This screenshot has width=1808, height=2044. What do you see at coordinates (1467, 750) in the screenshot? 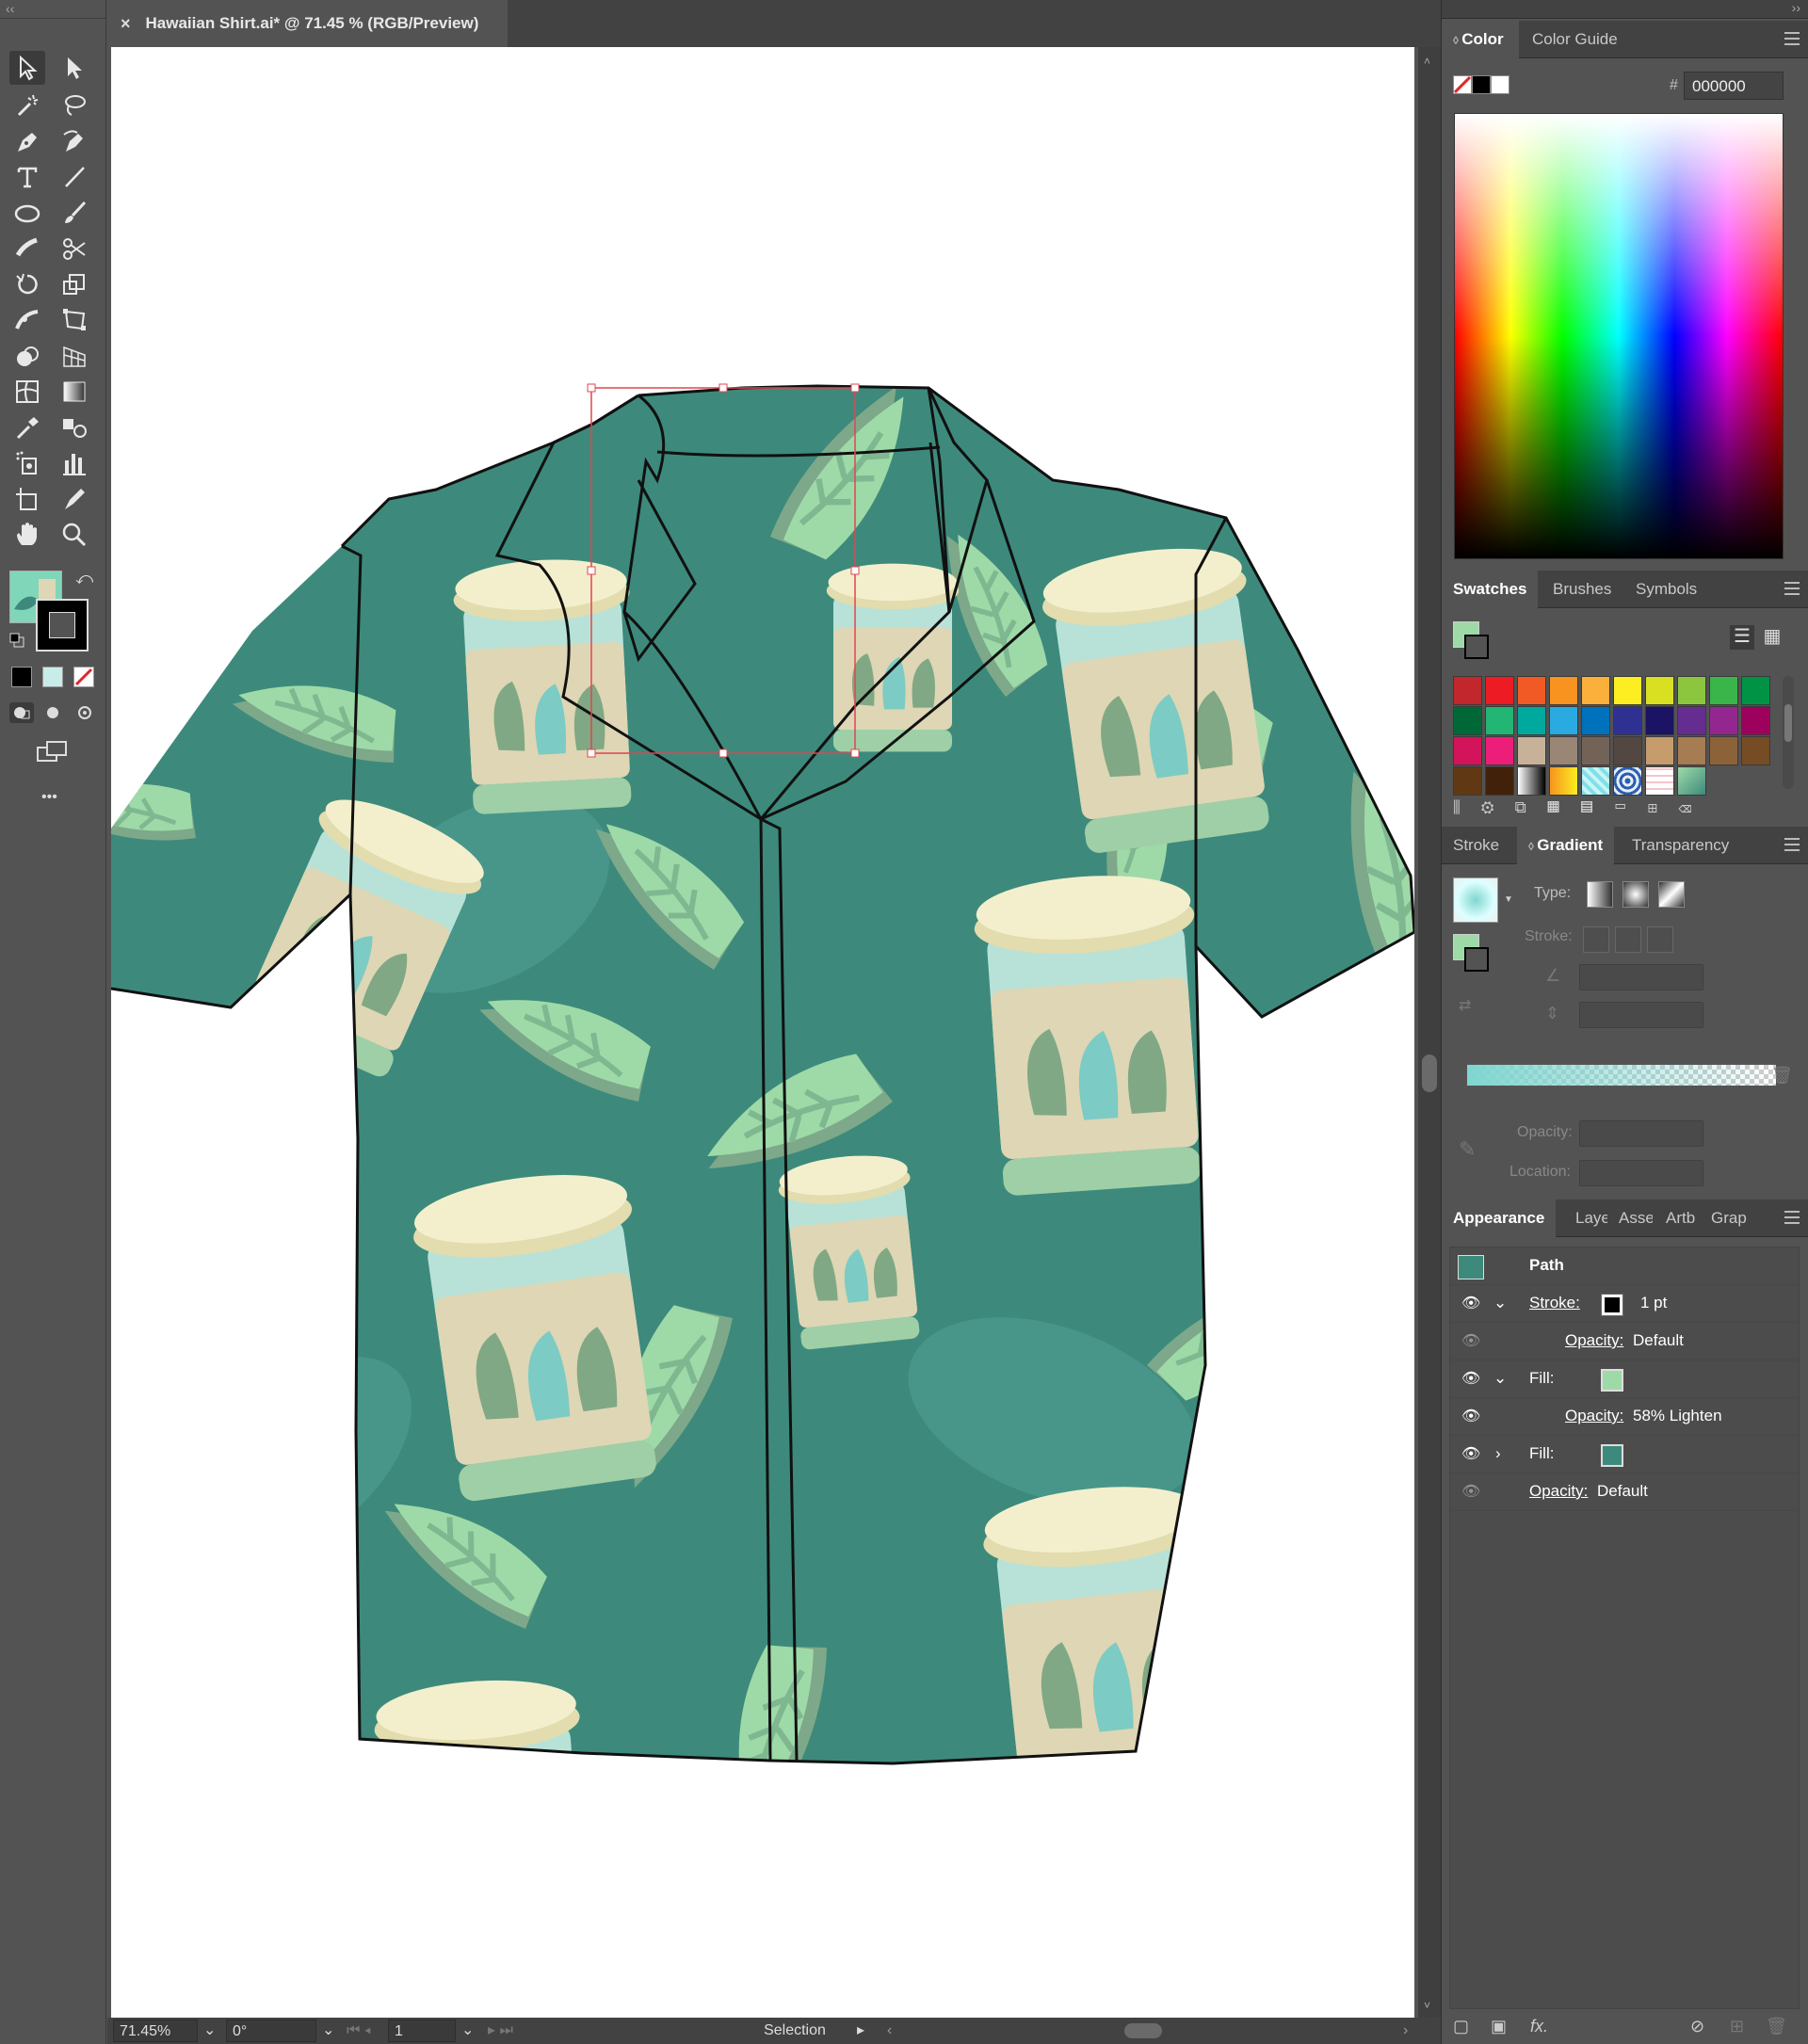
I see `swatch-d4145a` at bounding box center [1467, 750].